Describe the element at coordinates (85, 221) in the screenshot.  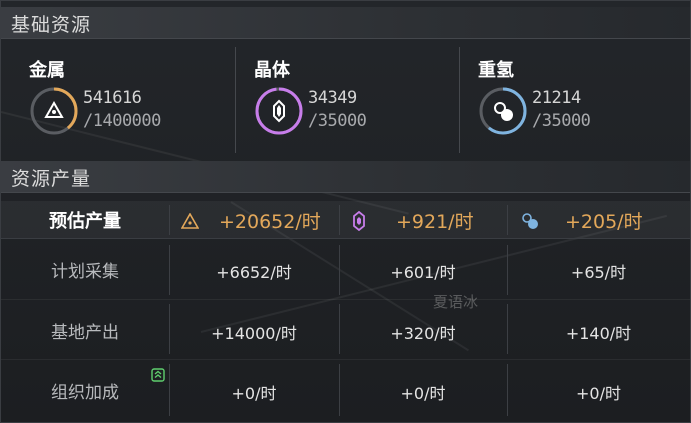
I see `row-label: 预估产量` at that location.